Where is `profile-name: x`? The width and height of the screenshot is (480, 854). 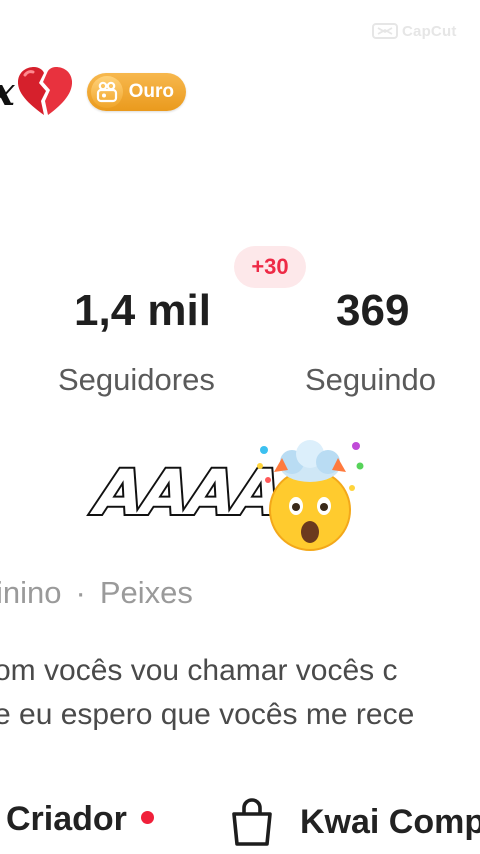
profile-name: x is located at coordinates (7, 92).